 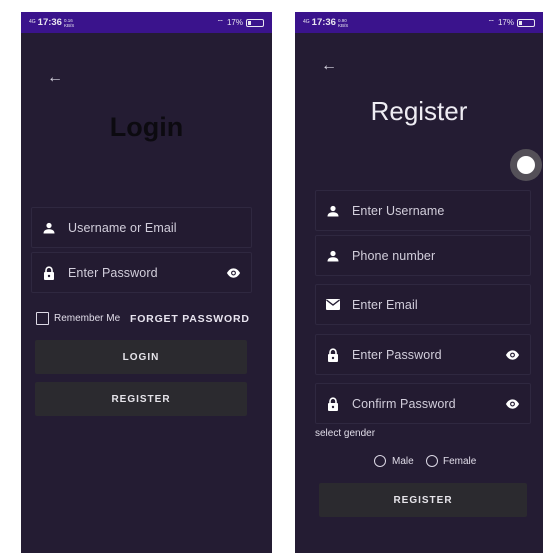 I want to click on mail-icon, so click(x=333, y=305).